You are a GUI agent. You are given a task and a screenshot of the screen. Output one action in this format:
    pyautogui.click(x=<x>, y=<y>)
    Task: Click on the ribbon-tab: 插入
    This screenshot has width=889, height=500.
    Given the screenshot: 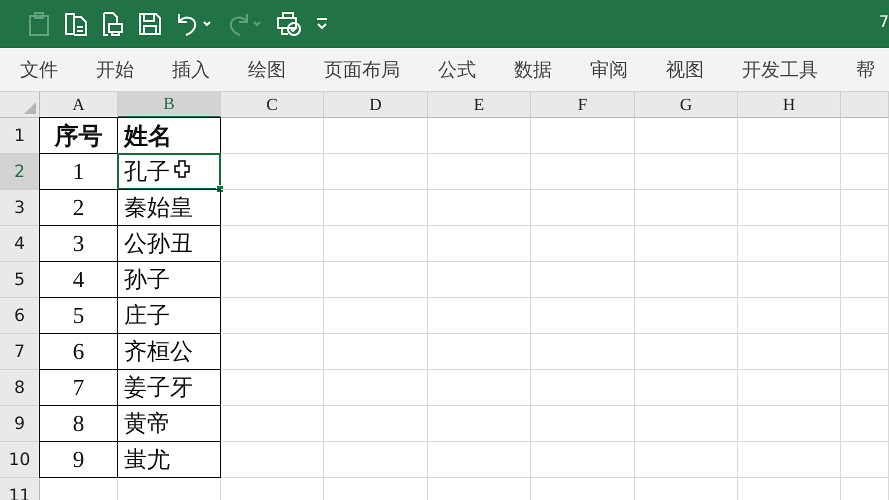 What is the action you would take?
    pyautogui.click(x=191, y=69)
    